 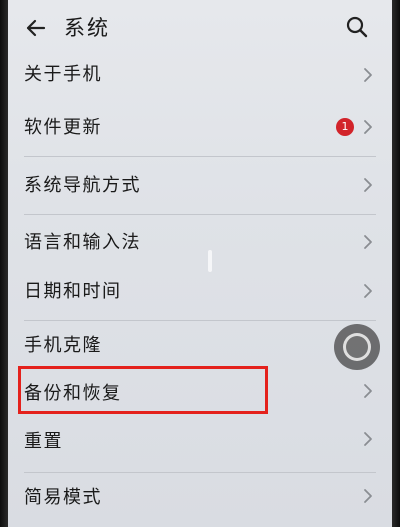 I want to click on settings-item-simple-mode: 简易模式, so click(x=200, y=500).